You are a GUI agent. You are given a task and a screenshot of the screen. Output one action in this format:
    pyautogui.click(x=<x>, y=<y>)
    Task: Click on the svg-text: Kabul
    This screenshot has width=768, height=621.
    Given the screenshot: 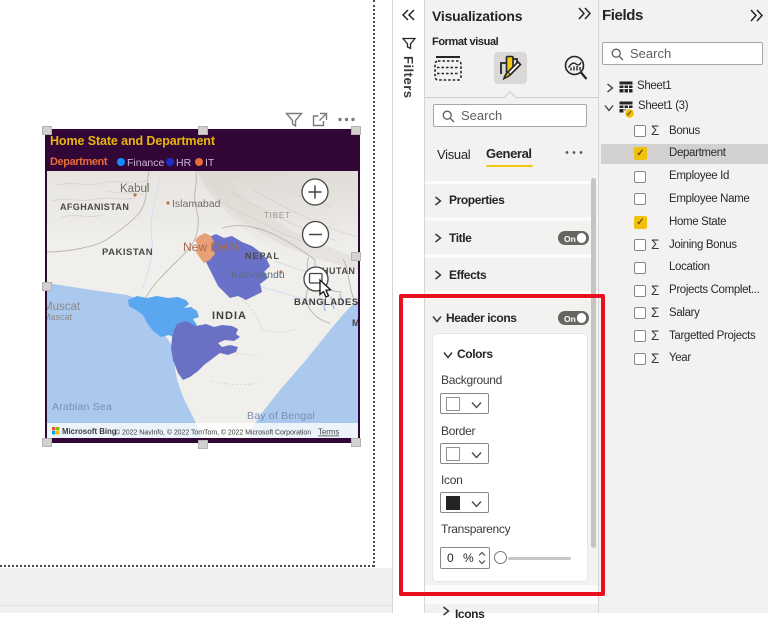 What is the action you would take?
    pyautogui.click(x=134, y=189)
    